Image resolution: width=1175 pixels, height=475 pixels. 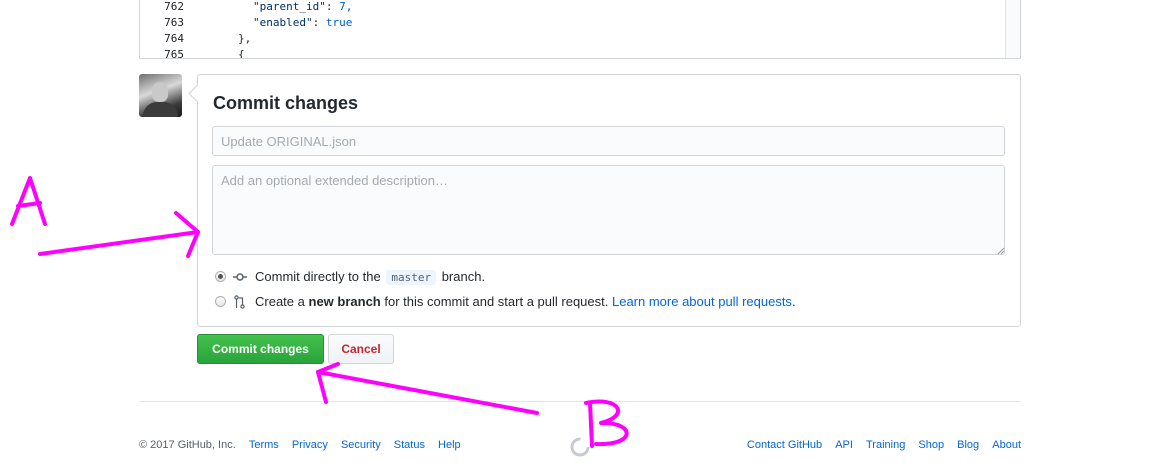 What do you see at coordinates (260, 349) in the screenshot?
I see `commit-changes-button: Commit changes` at bounding box center [260, 349].